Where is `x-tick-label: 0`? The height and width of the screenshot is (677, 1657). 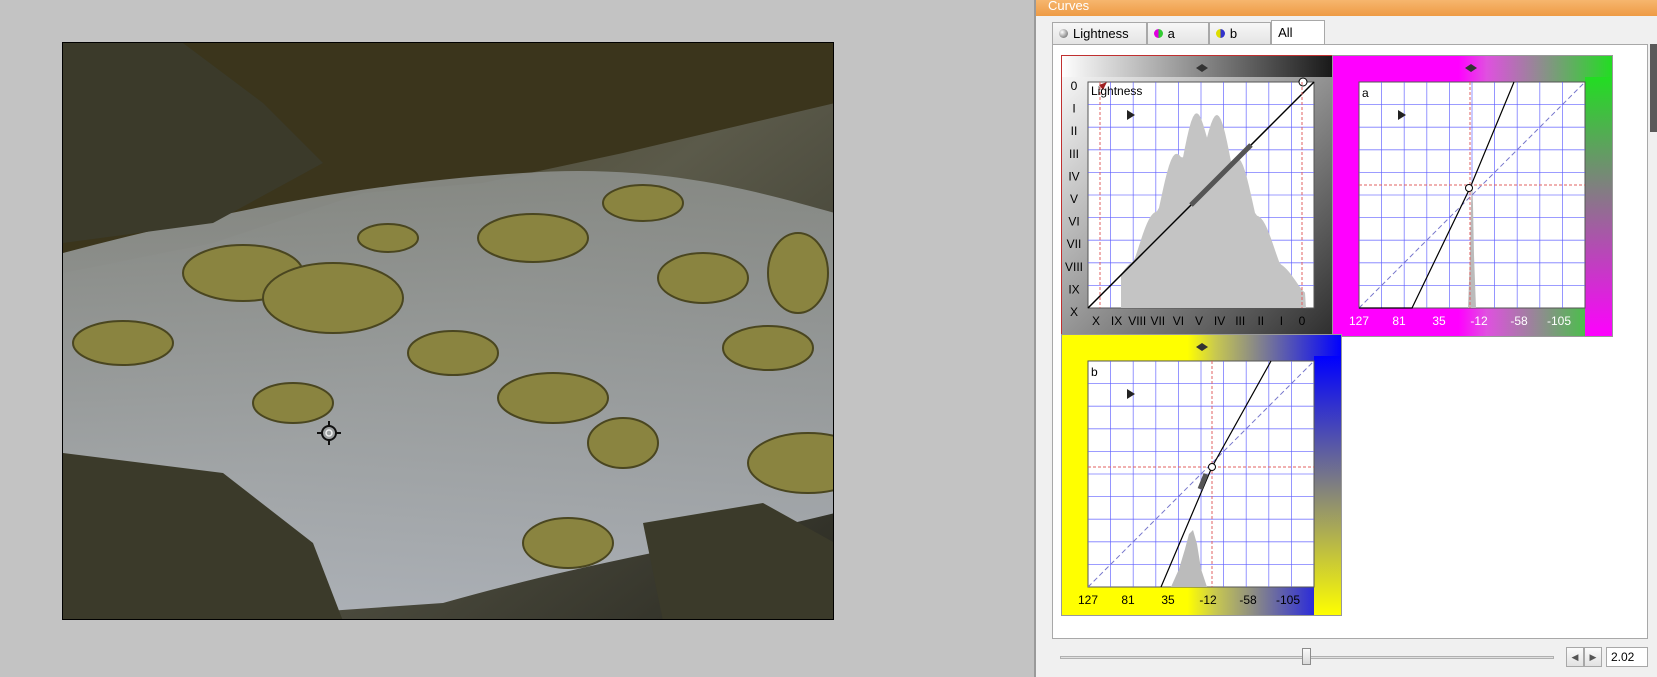
x-tick-label: 0 is located at coordinates (1302, 321).